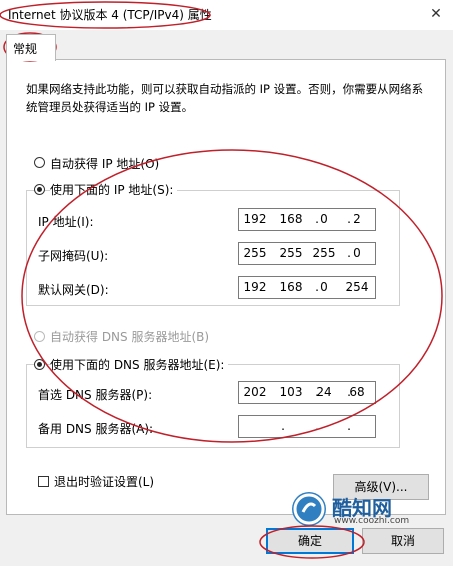 The width and height of the screenshot is (453, 566). What do you see at coordinates (307, 426) in the screenshot?
I see `alternate-dns-input: . . .` at bounding box center [307, 426].